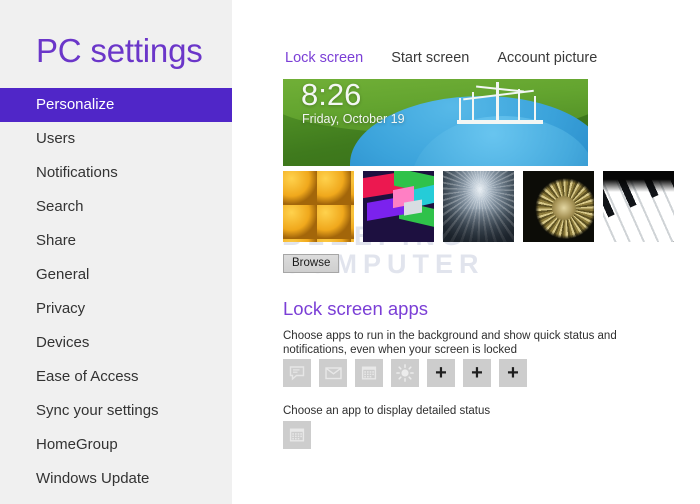 The height and width of the screenshot is (504, 700). I want to click on thumbnail-tunnel-architecture, so click(478, 206).